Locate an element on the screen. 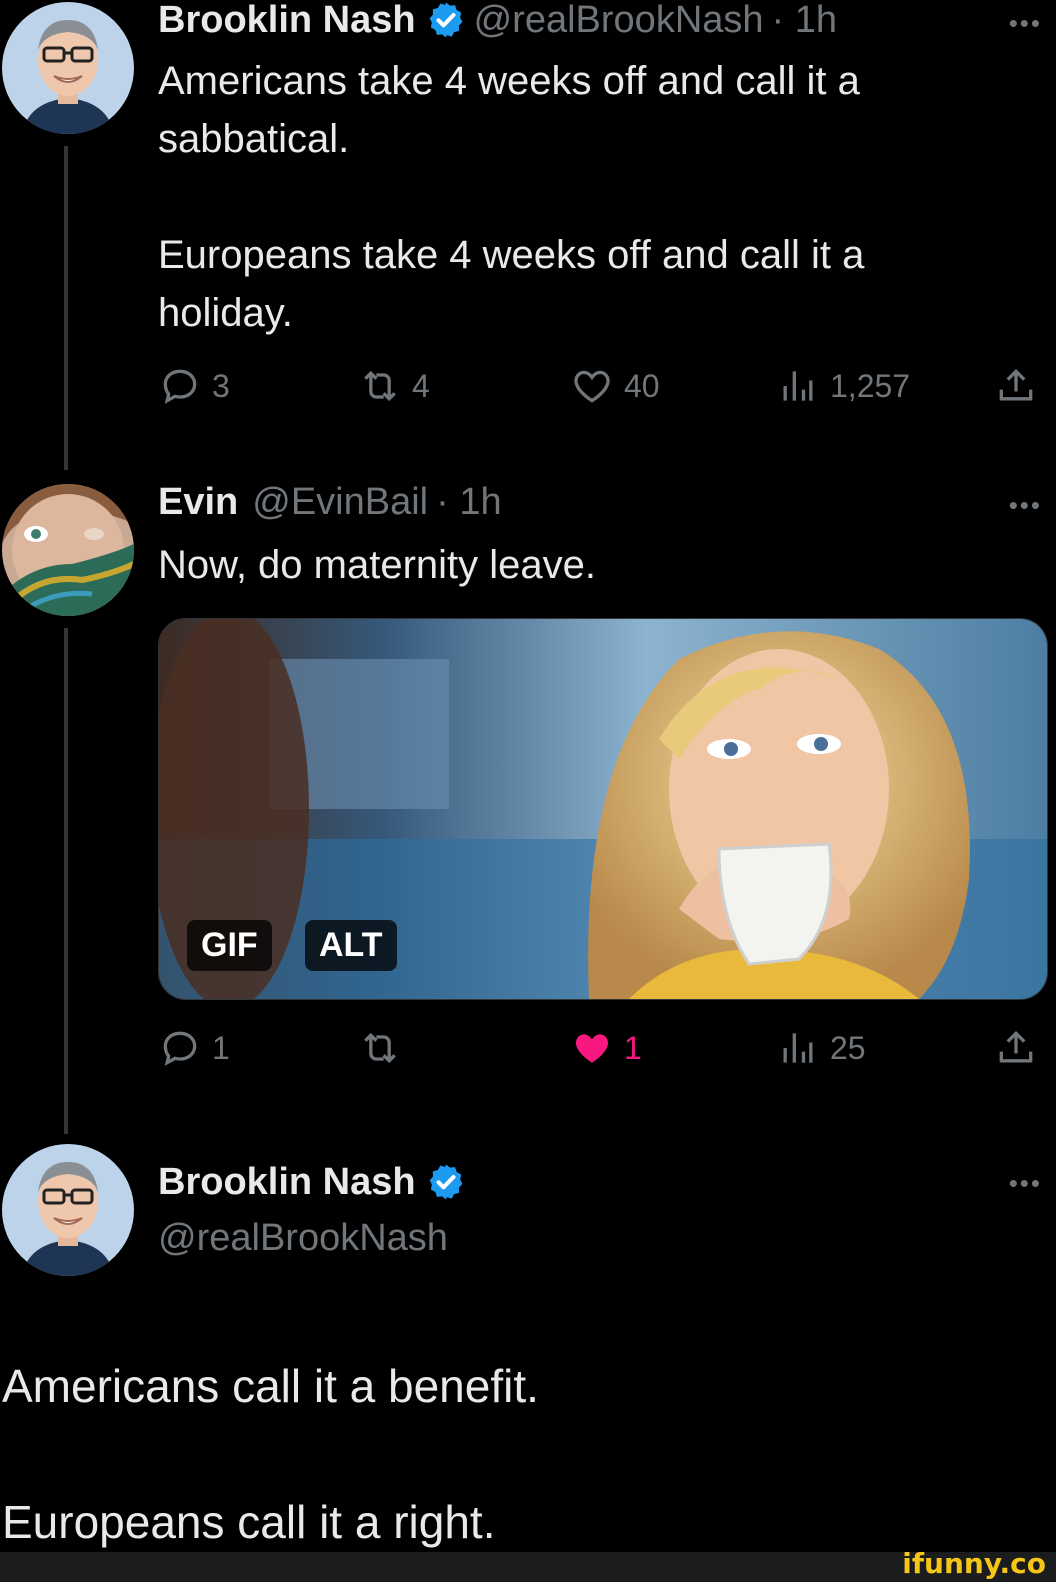  tweet-actions: 3 4 40 1,257 is located at coordinates (603, 389).